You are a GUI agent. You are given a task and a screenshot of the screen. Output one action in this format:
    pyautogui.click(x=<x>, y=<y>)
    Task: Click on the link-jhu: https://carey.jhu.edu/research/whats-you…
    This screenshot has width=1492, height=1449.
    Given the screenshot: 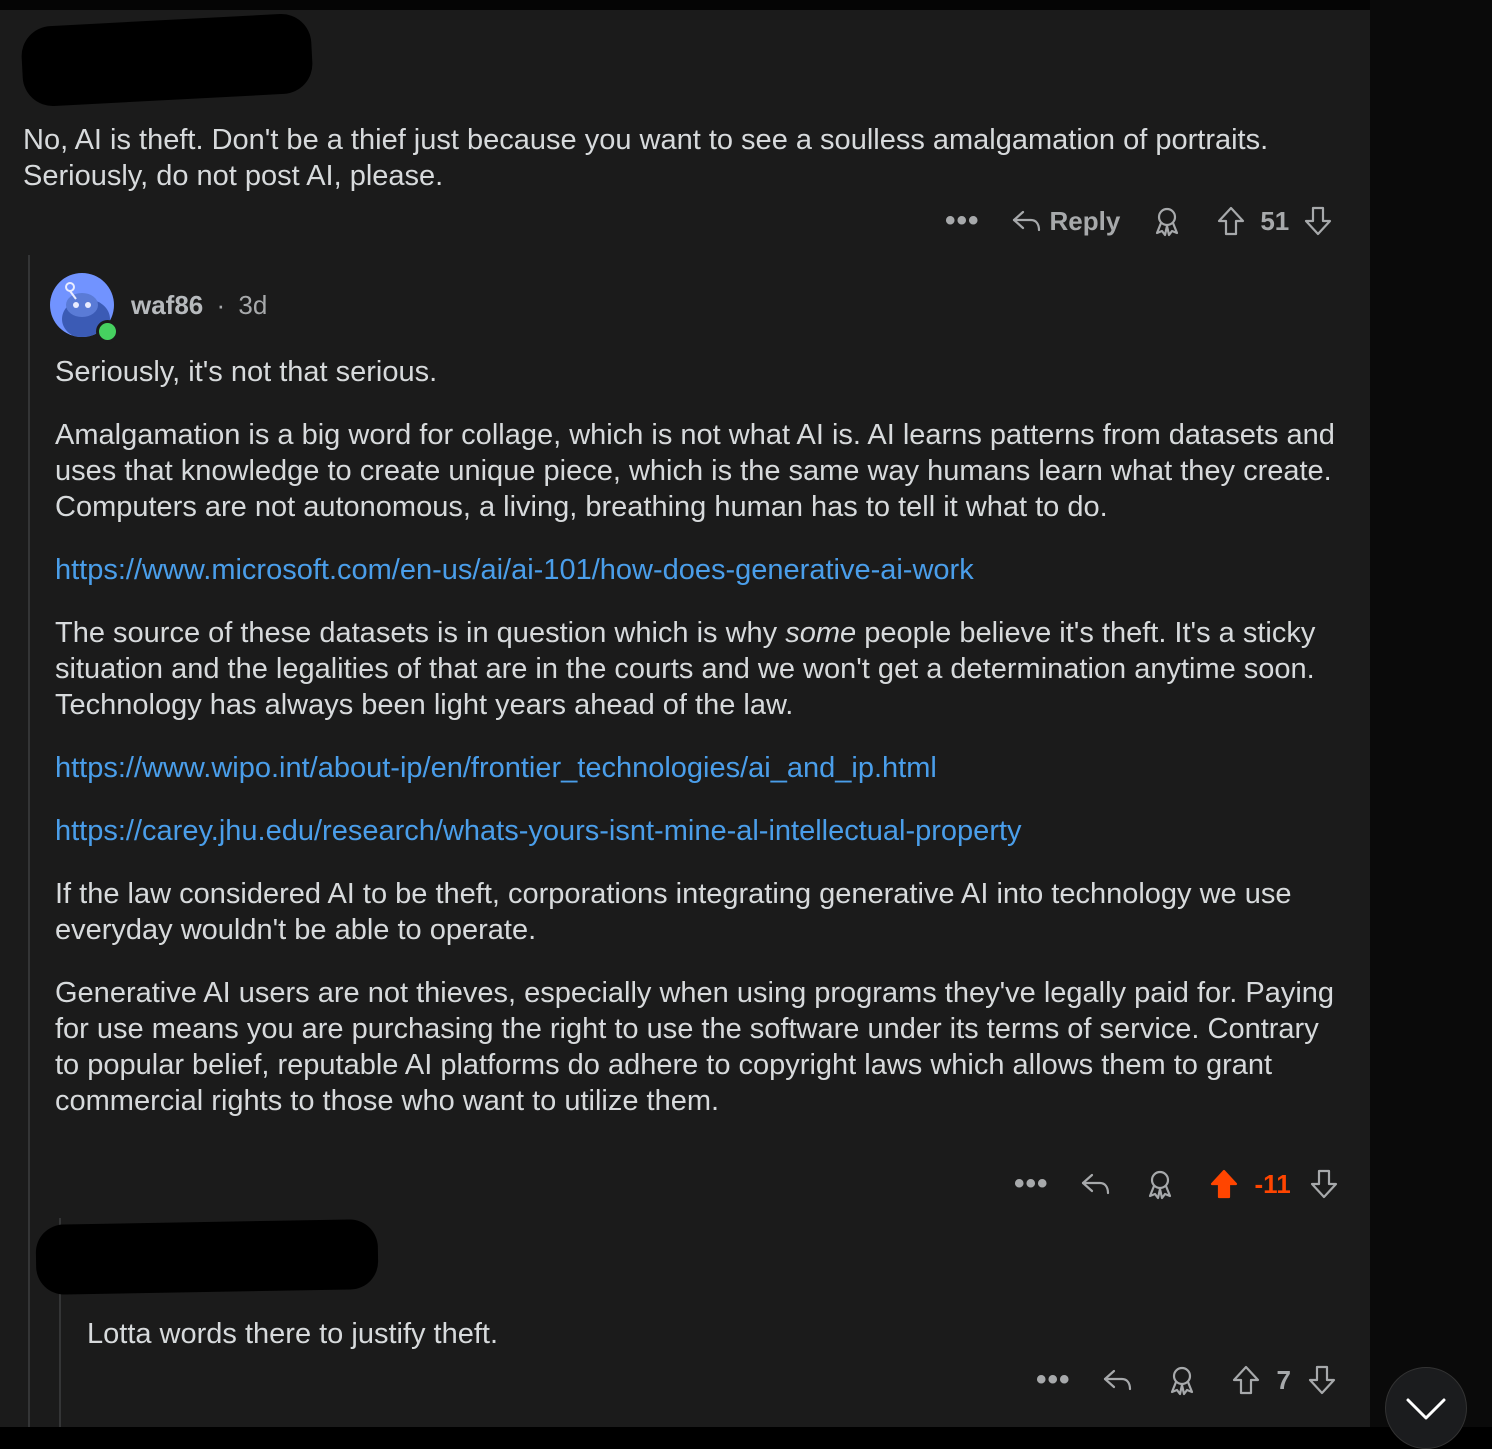 What is the action you would take?
    pyautogui.click(x=700, y=831)
    